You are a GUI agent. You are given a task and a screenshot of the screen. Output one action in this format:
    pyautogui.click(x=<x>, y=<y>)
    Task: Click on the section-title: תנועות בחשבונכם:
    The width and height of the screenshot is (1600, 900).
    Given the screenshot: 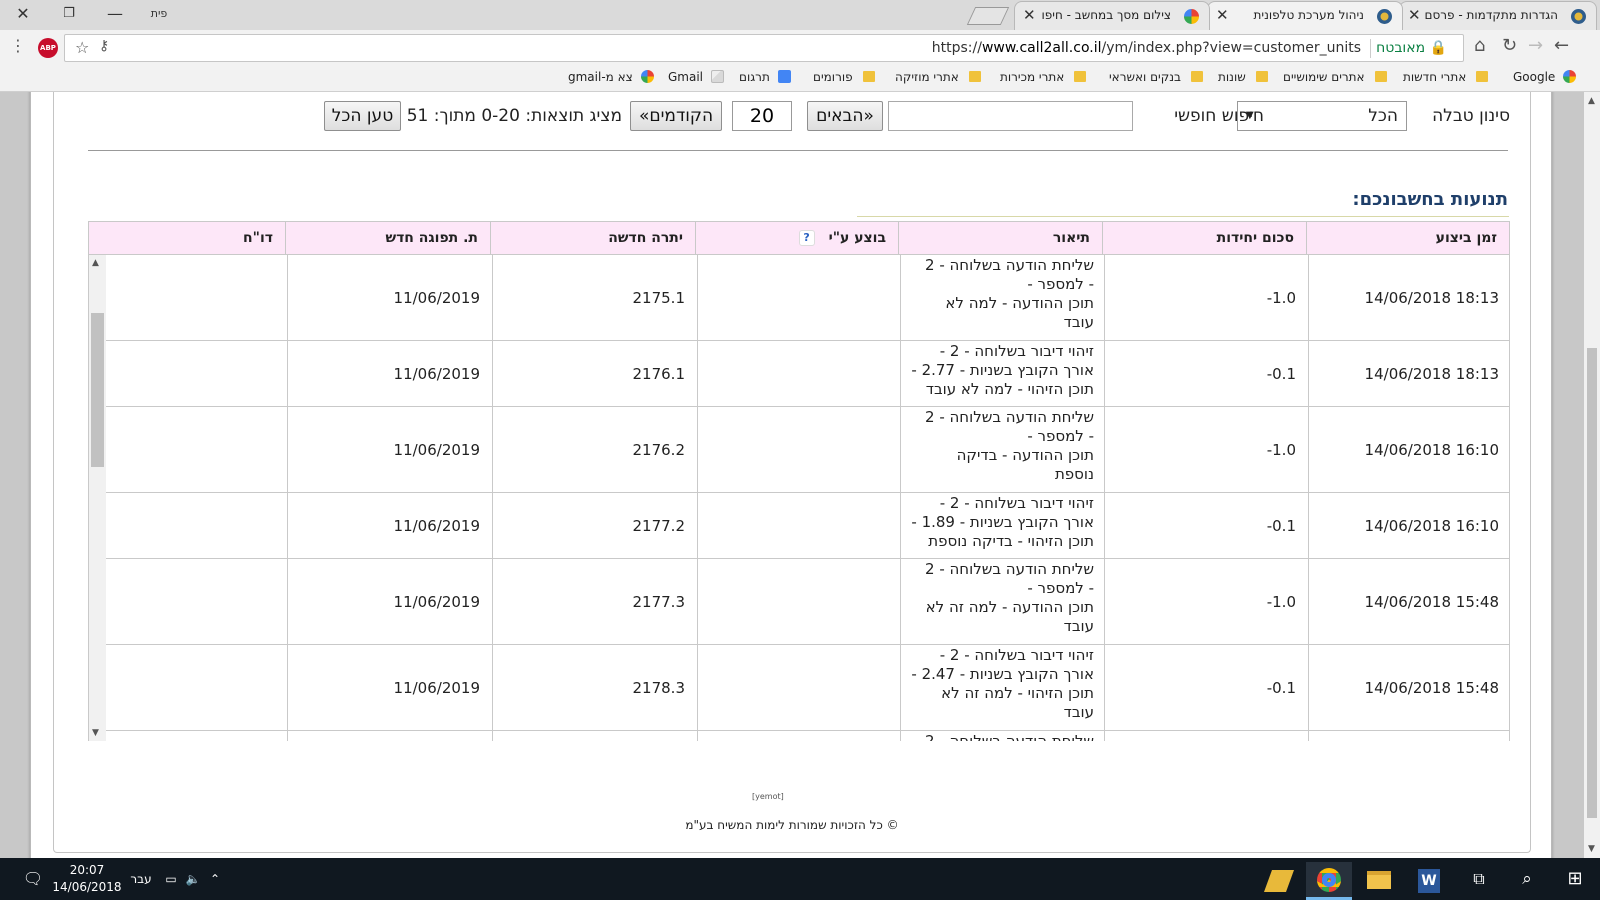 What is the action you would take?
    pyautogui.click(x=1430, y=199)
    